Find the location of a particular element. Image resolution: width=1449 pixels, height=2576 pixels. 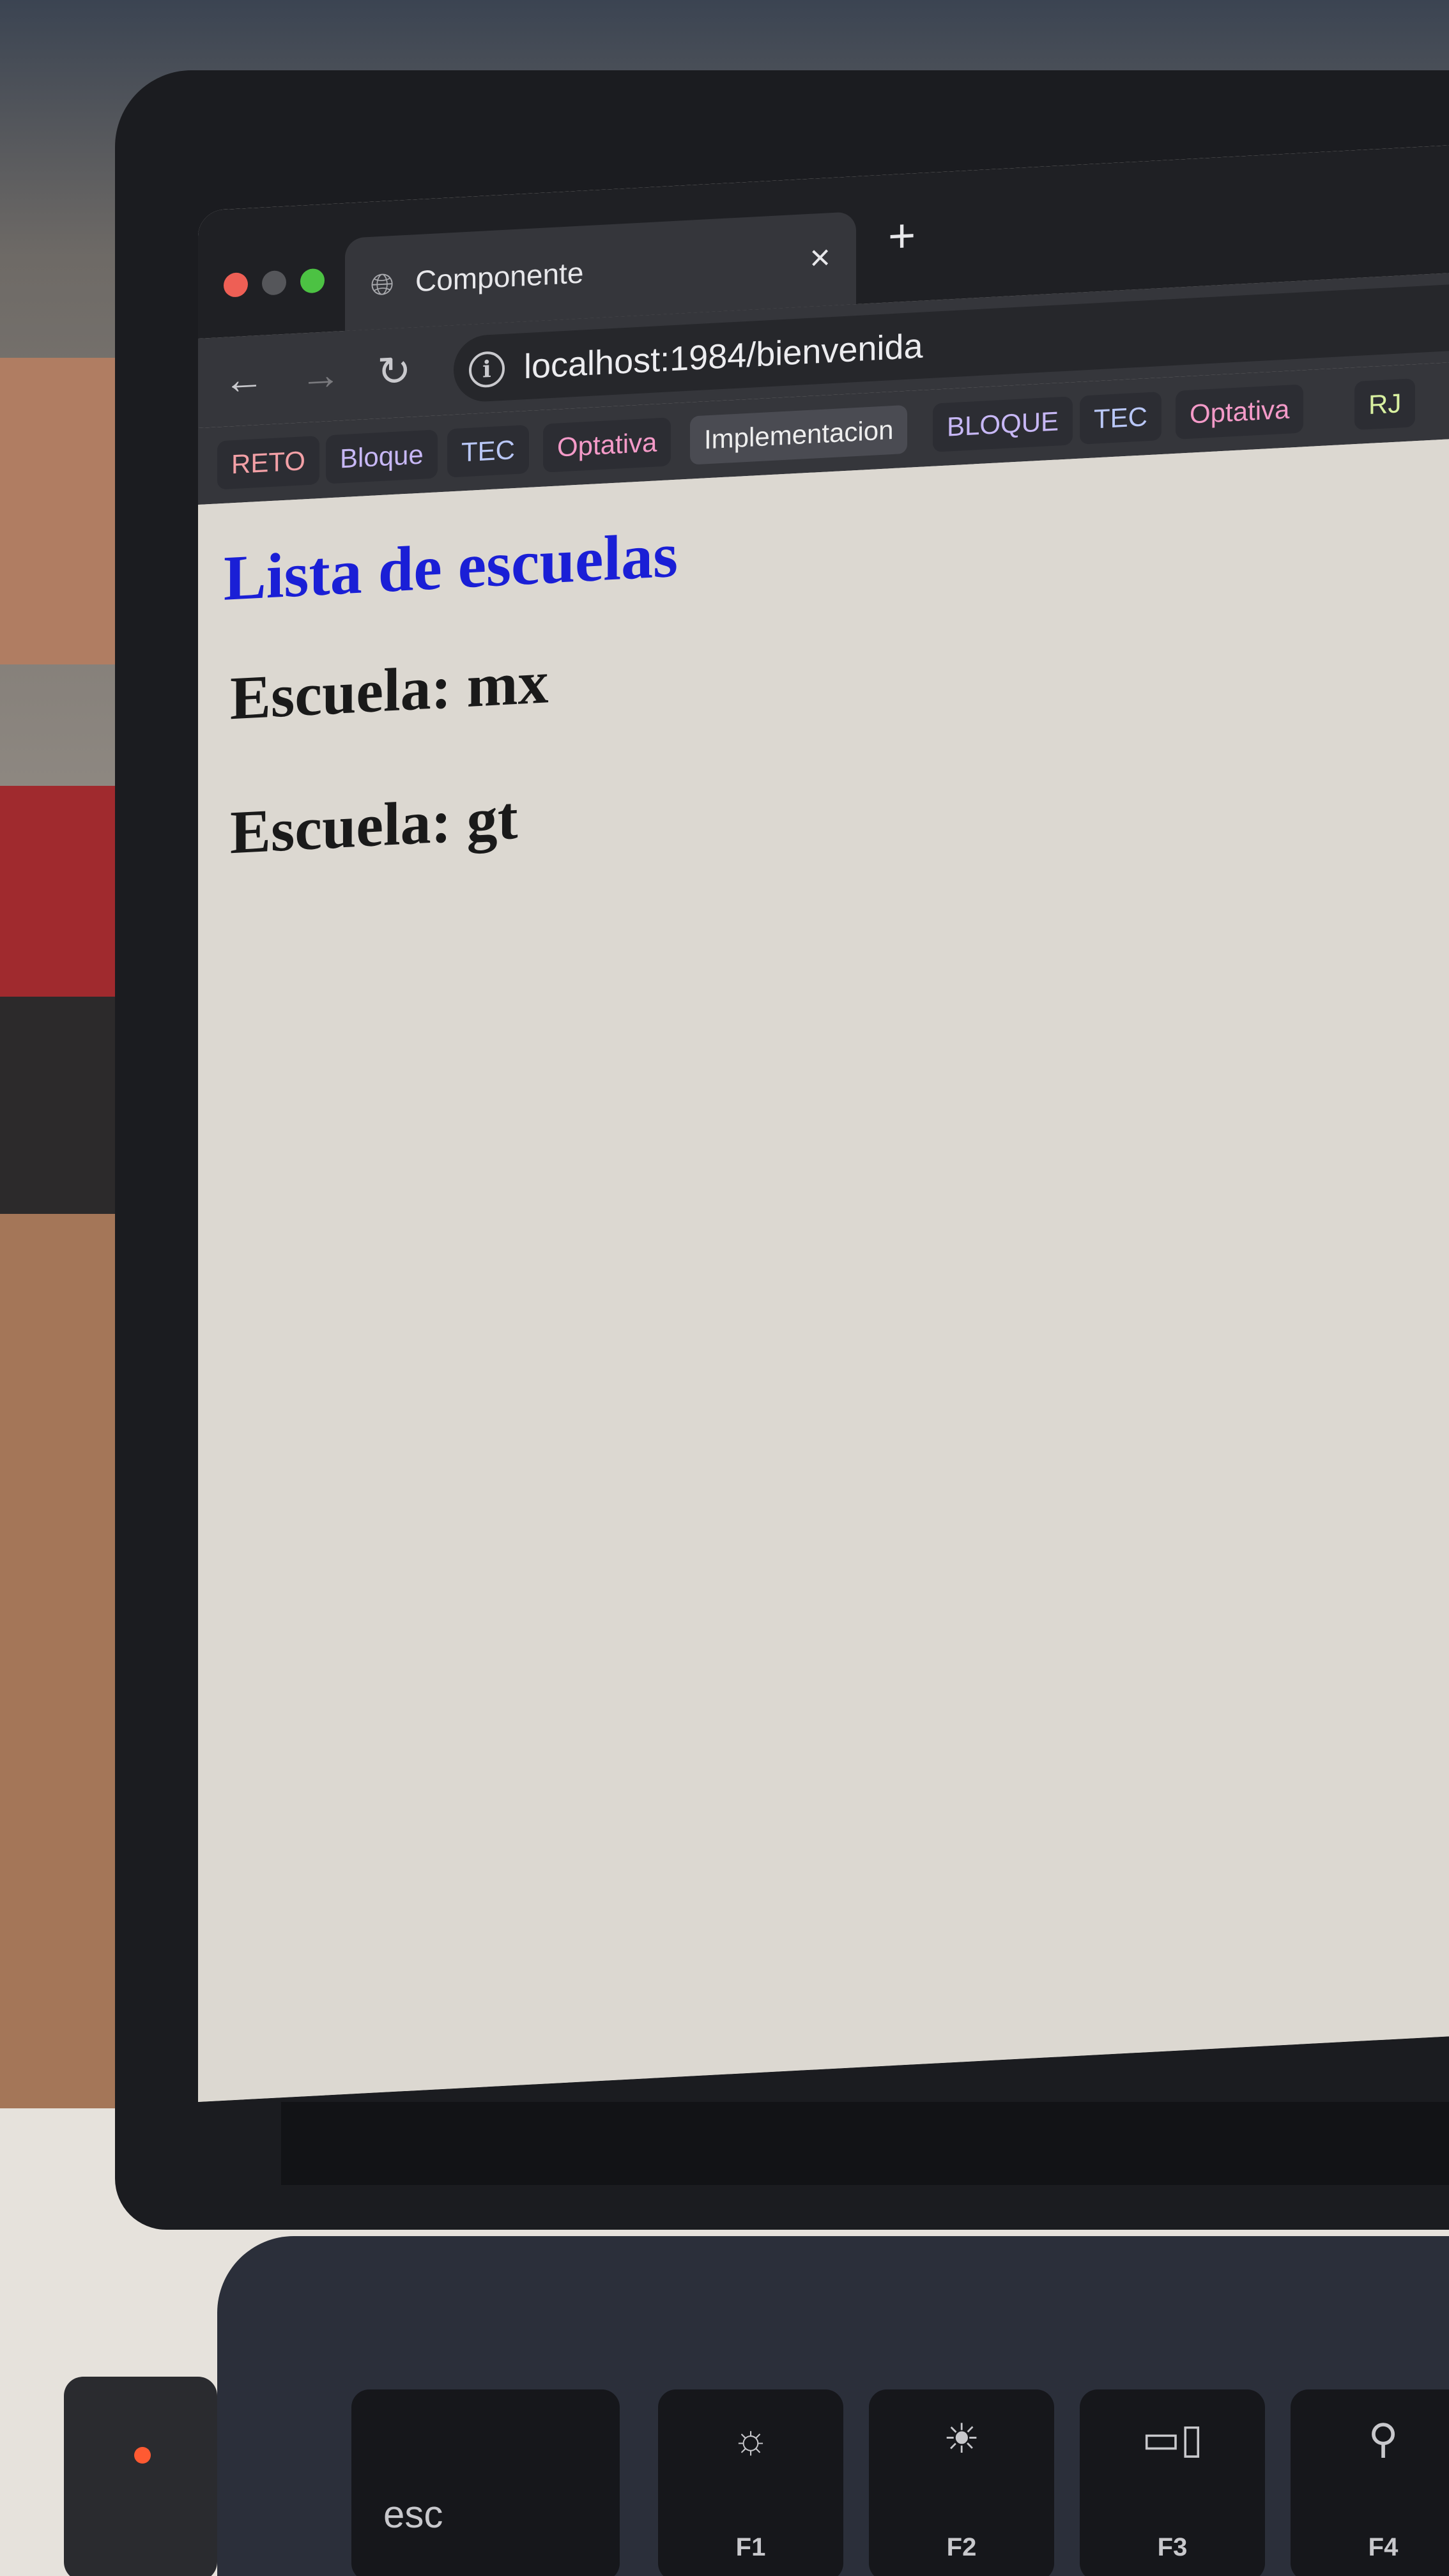

school-item-gt: Escuela: gt is located at coordinates (374, 825).